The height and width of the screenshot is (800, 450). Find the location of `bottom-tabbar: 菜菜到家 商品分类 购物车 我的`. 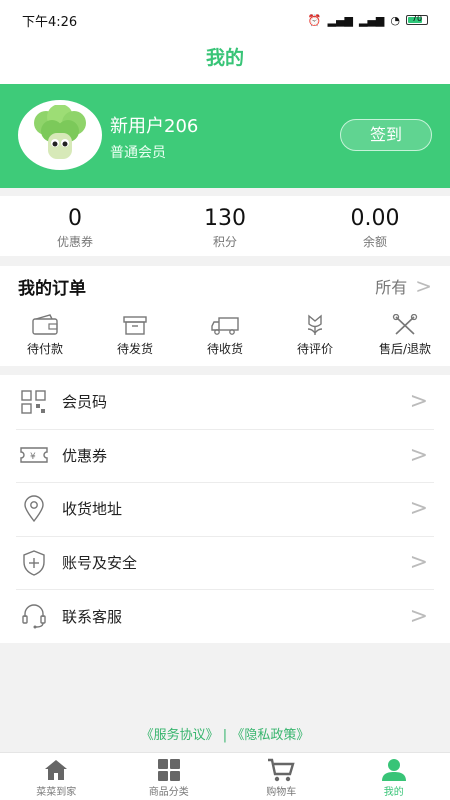

bottom-tabbar: 菜菜到家 商品分类 购物车 我的 is located at coordinates (225, 776).